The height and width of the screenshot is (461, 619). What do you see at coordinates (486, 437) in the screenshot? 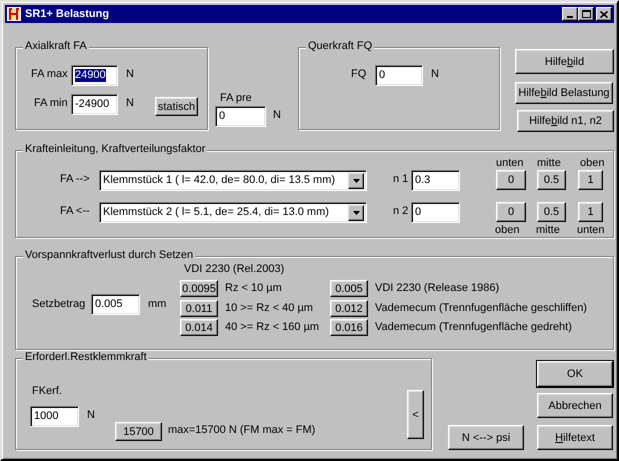
I see `button: N <--> psi` at bounding box center [486, 437].